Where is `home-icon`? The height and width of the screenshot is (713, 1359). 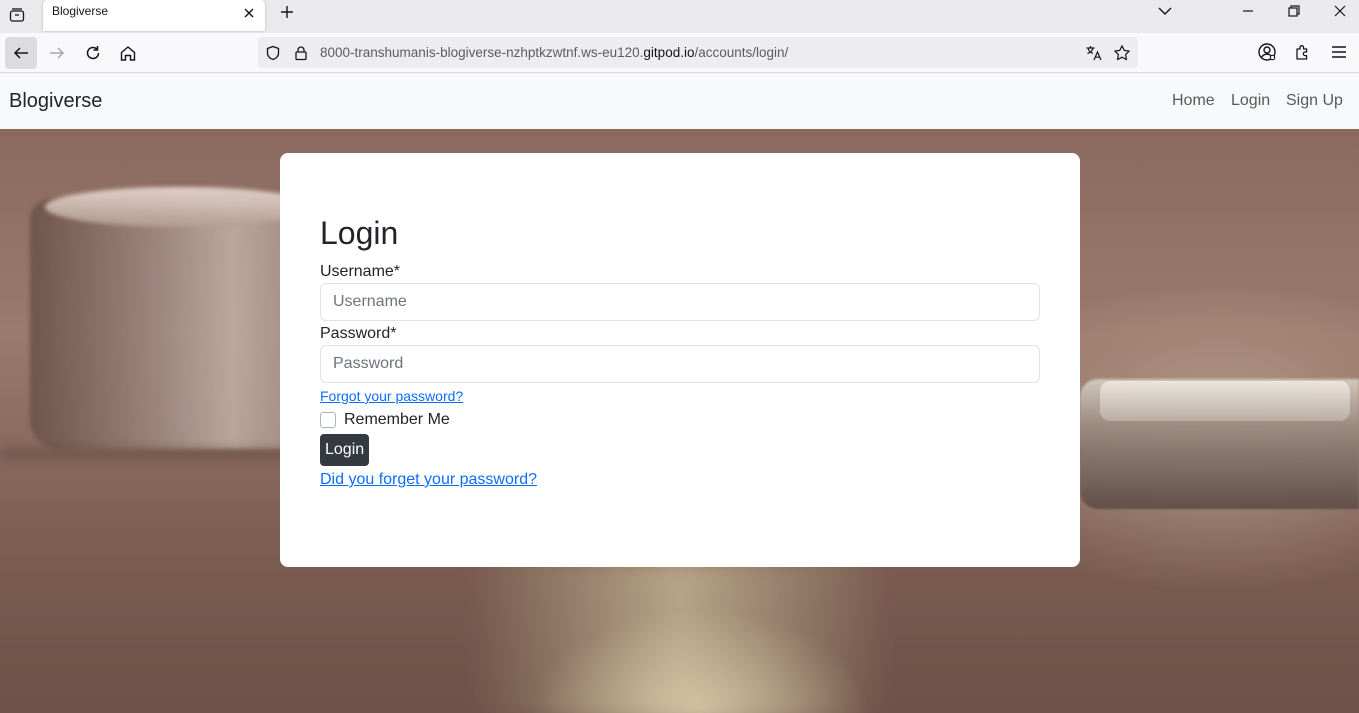 home-icon is located at coordinates (128, 53).